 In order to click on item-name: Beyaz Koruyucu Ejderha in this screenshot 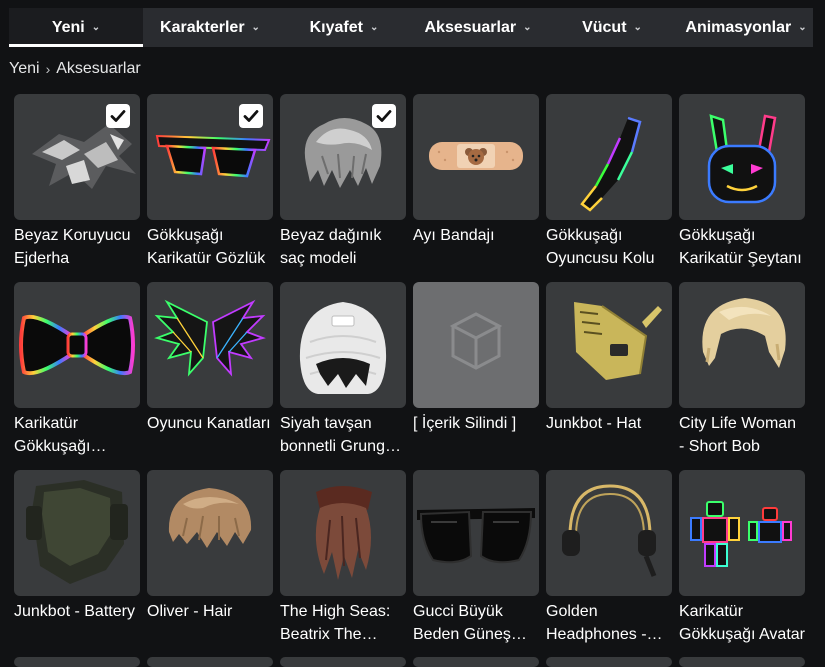, I will do `click(77, 247)`.